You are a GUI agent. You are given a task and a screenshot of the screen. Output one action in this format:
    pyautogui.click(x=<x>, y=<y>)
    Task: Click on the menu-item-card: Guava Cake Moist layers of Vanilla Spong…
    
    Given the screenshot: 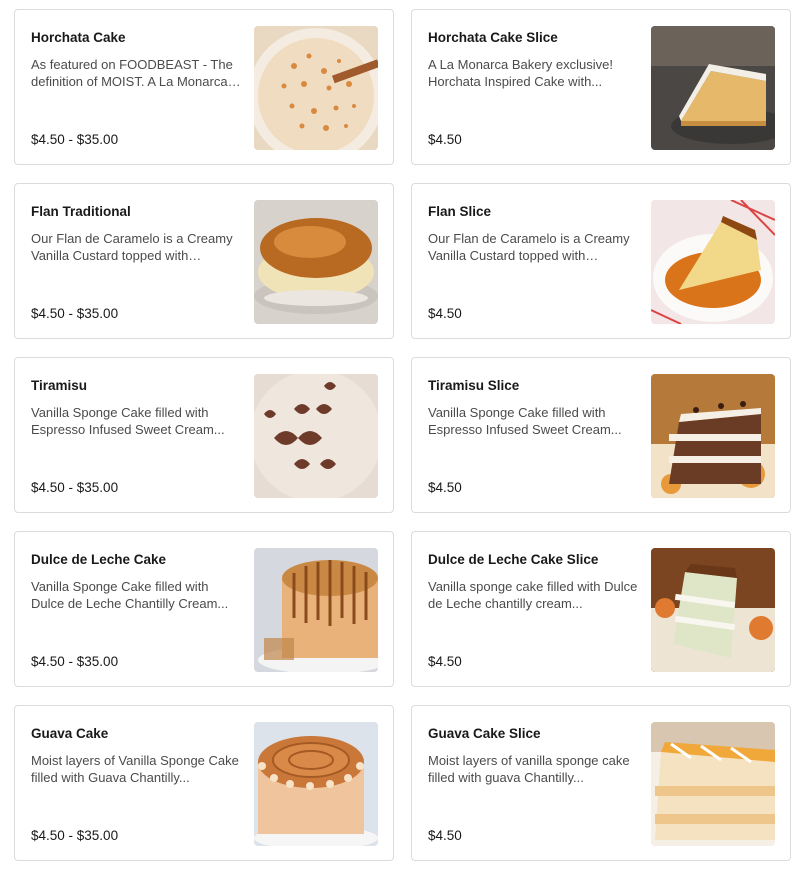 What is the action you would take?
    pyautogui.click(x=204, y=783)
    